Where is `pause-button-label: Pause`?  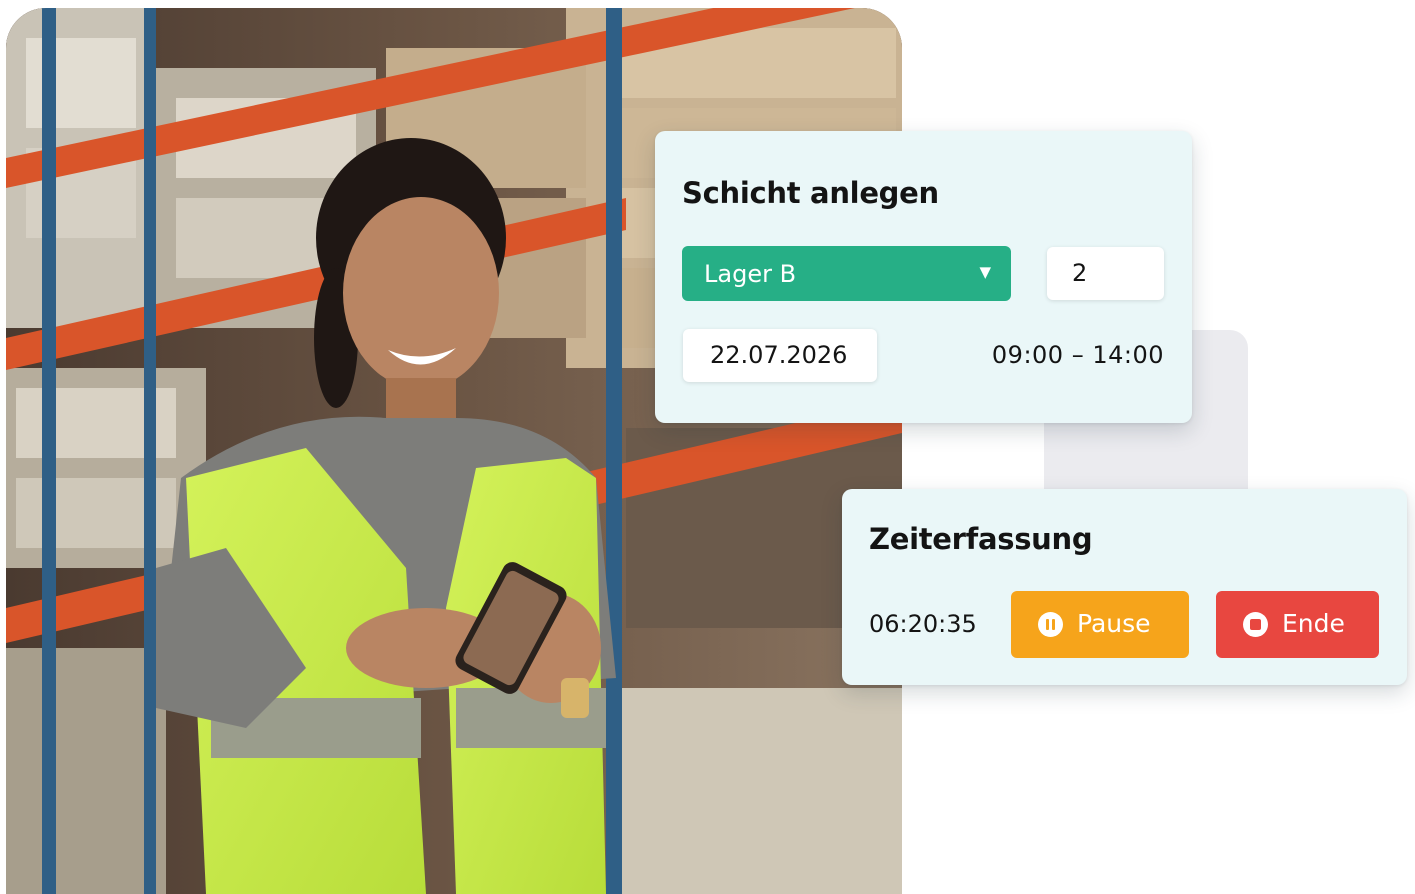 pause-button-label: Pause is located at coordinates (1114, 623).